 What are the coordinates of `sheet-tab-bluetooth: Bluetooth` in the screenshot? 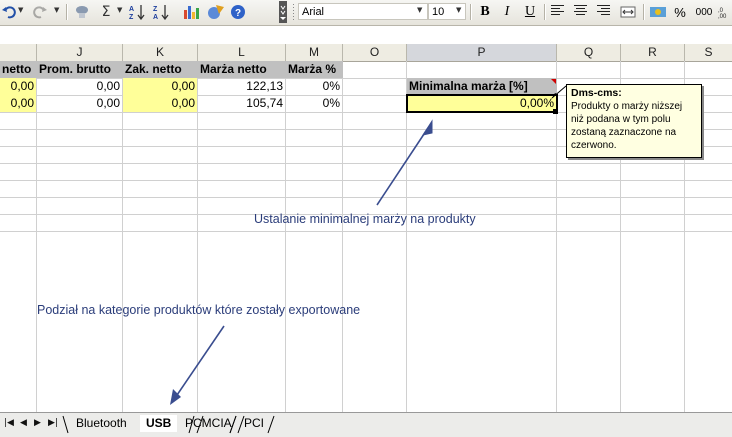 It's located at (101, 423).